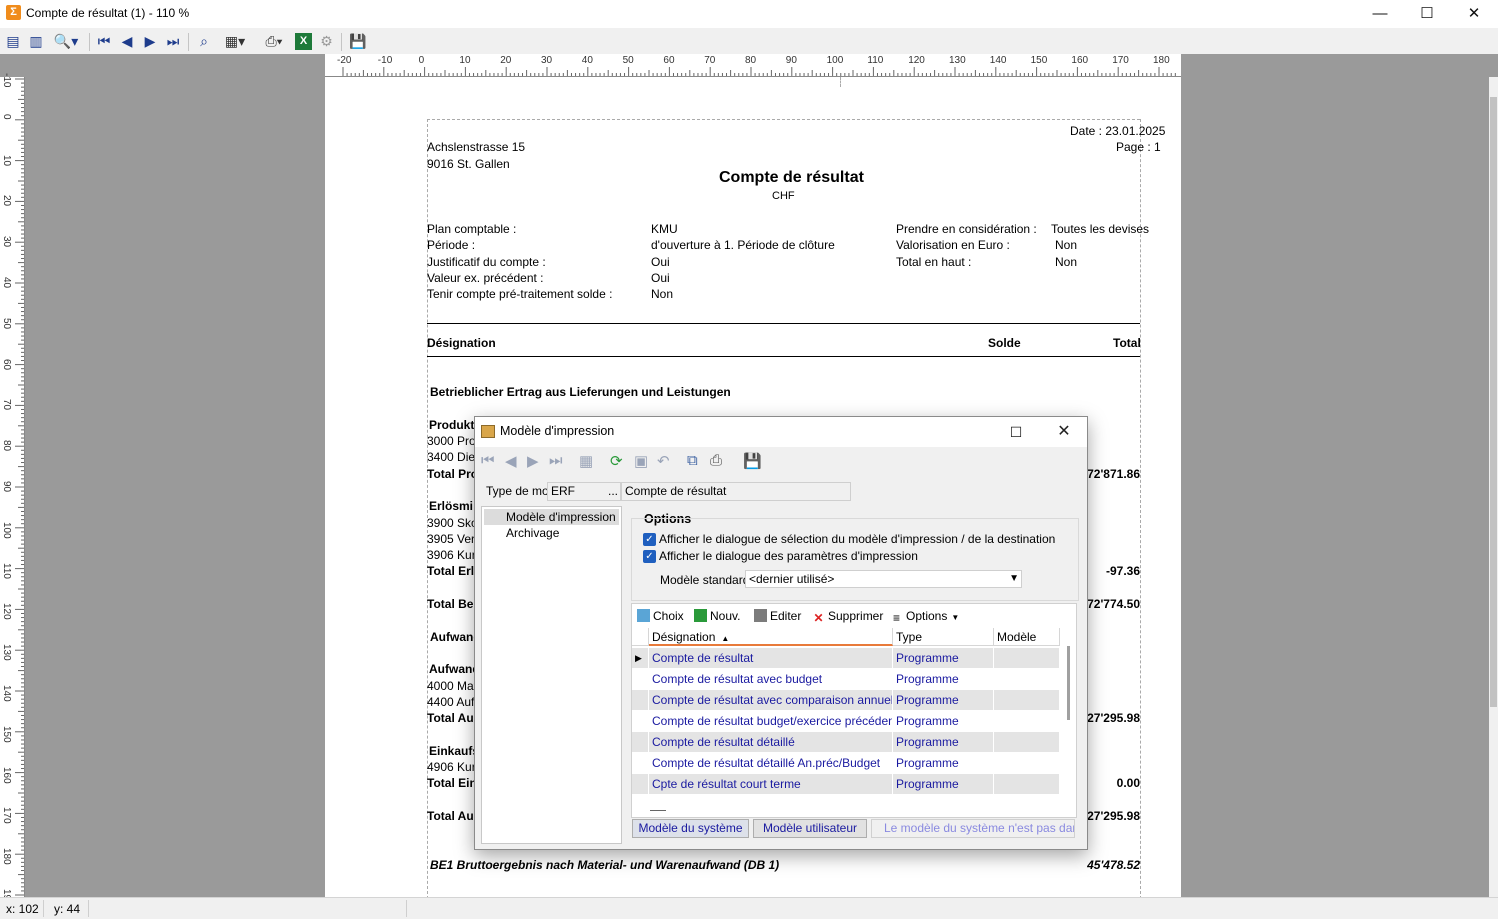 The image size is (1498, 919). I want to click on first-page-icon: ⏮, so click(104, 41).